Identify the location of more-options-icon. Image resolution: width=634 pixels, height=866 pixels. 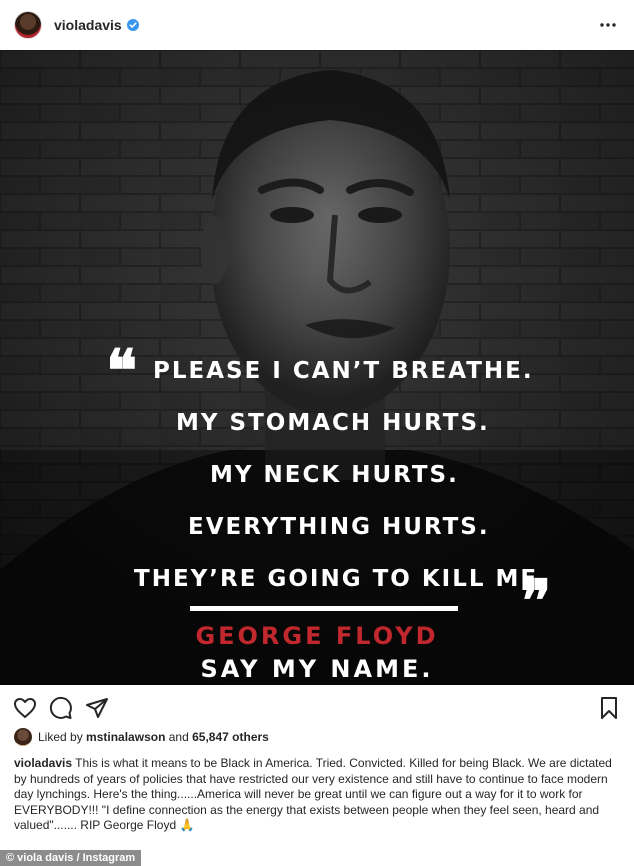
(608, 25).